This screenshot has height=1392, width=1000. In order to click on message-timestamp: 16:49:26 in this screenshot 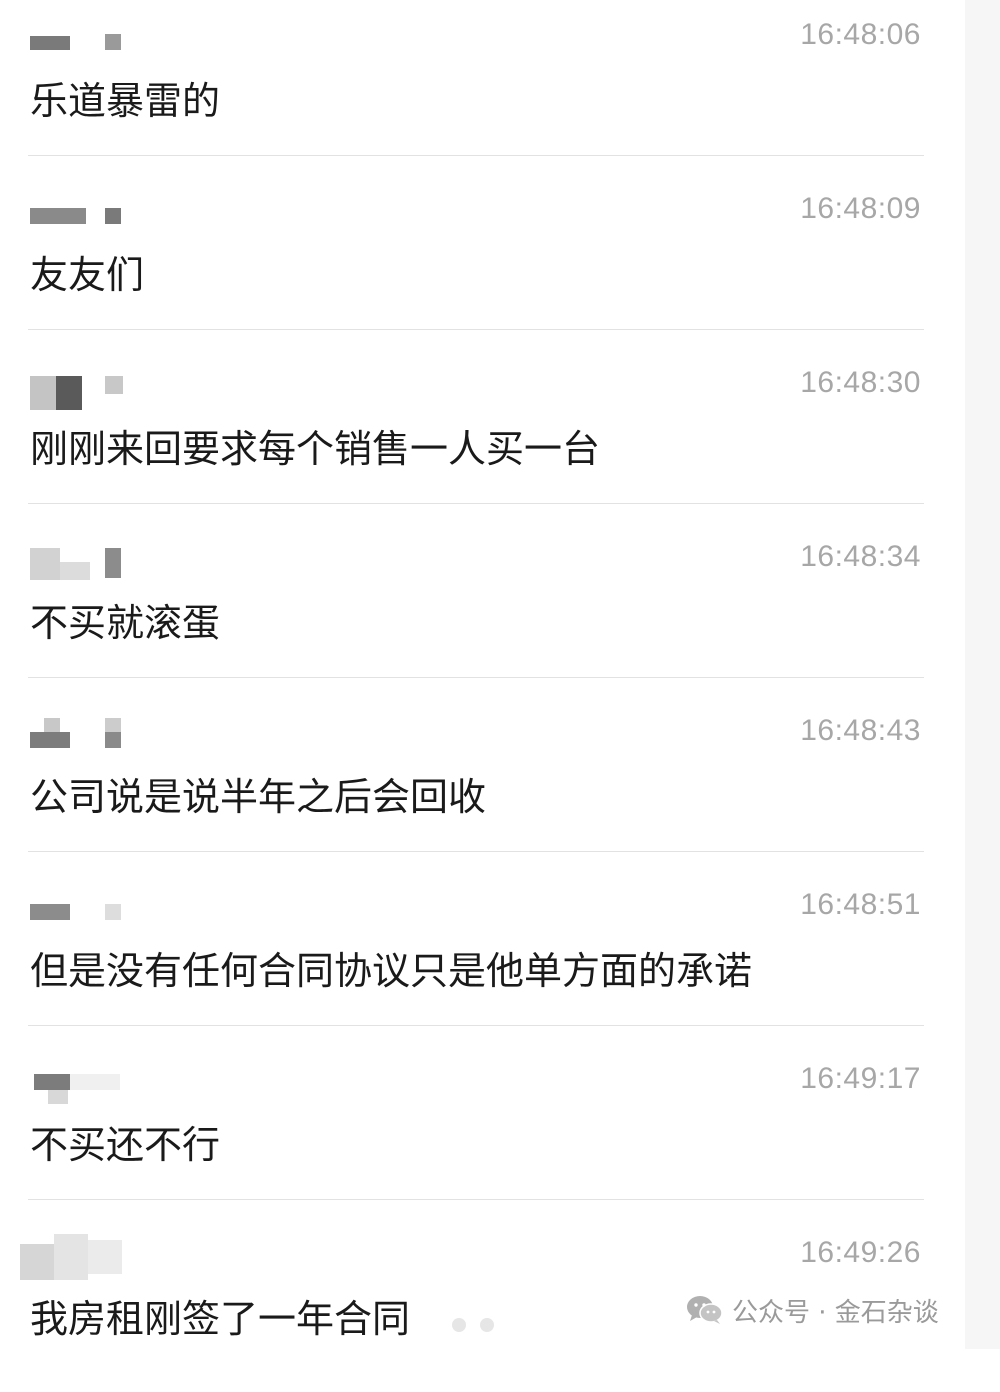, I will do `click(860, 1252)`.